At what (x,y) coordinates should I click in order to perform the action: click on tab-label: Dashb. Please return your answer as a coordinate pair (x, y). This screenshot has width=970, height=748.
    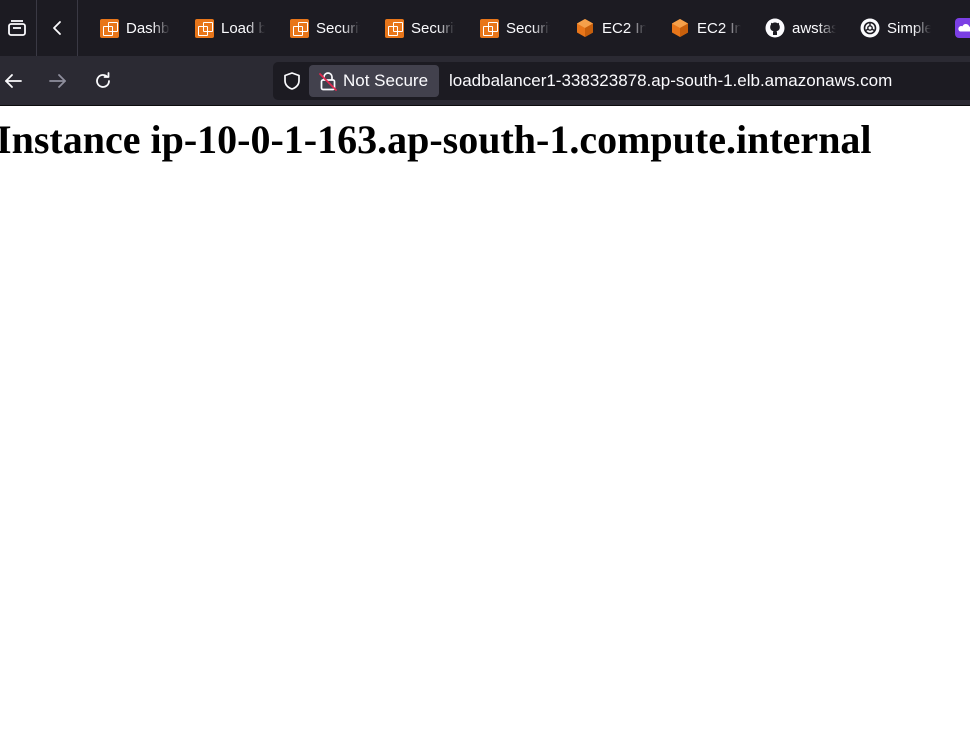
    Looking at the image, I should click on (148, 28).